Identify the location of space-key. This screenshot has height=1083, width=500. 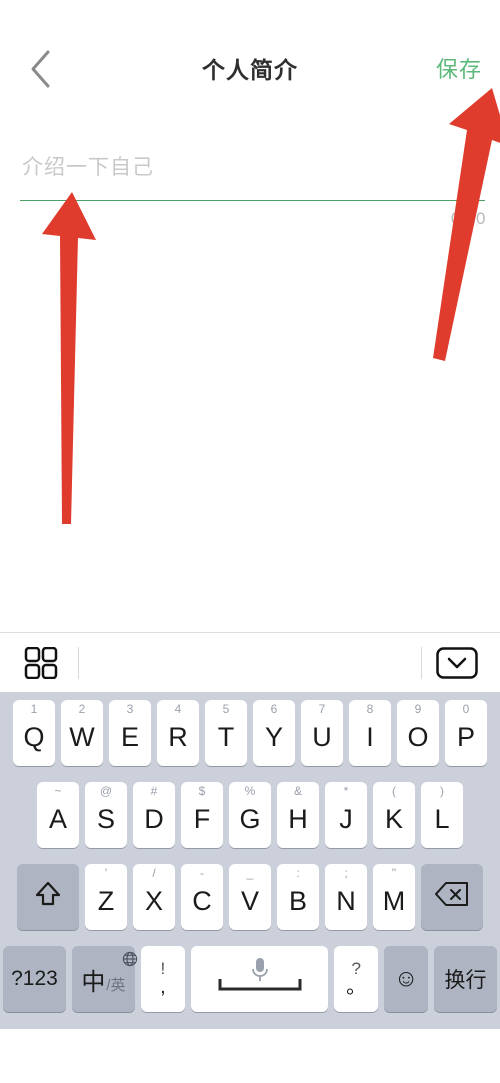
(259, 979).